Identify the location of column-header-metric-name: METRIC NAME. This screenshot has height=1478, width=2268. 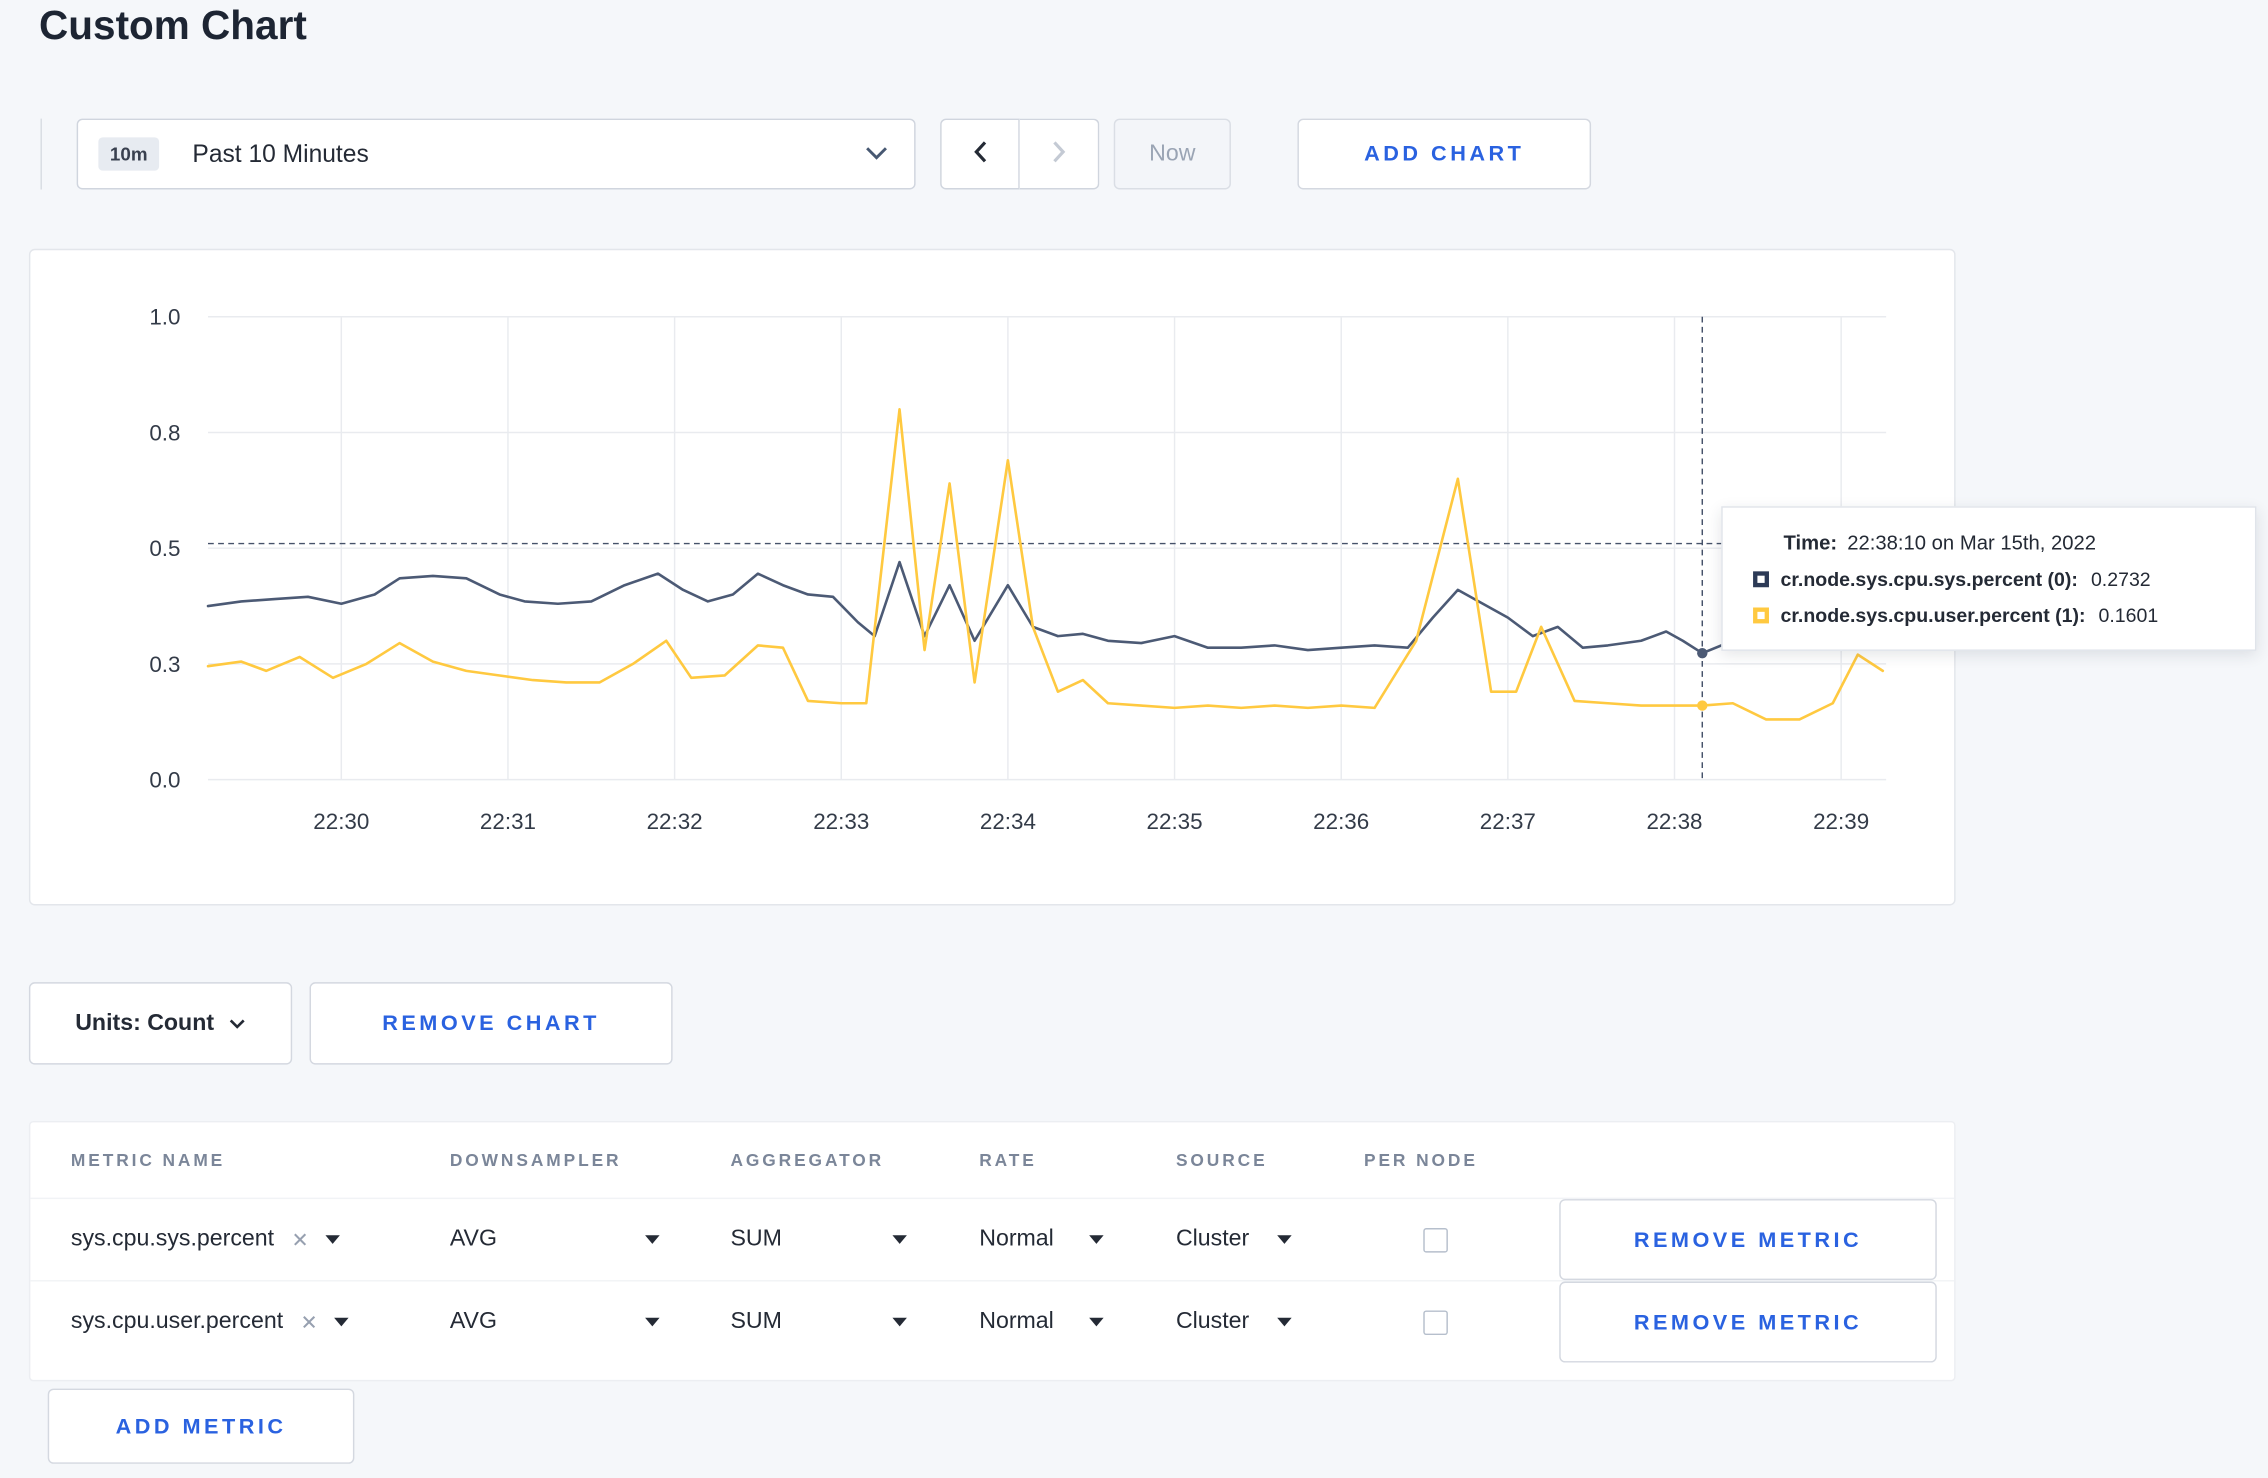
(148, 1160).